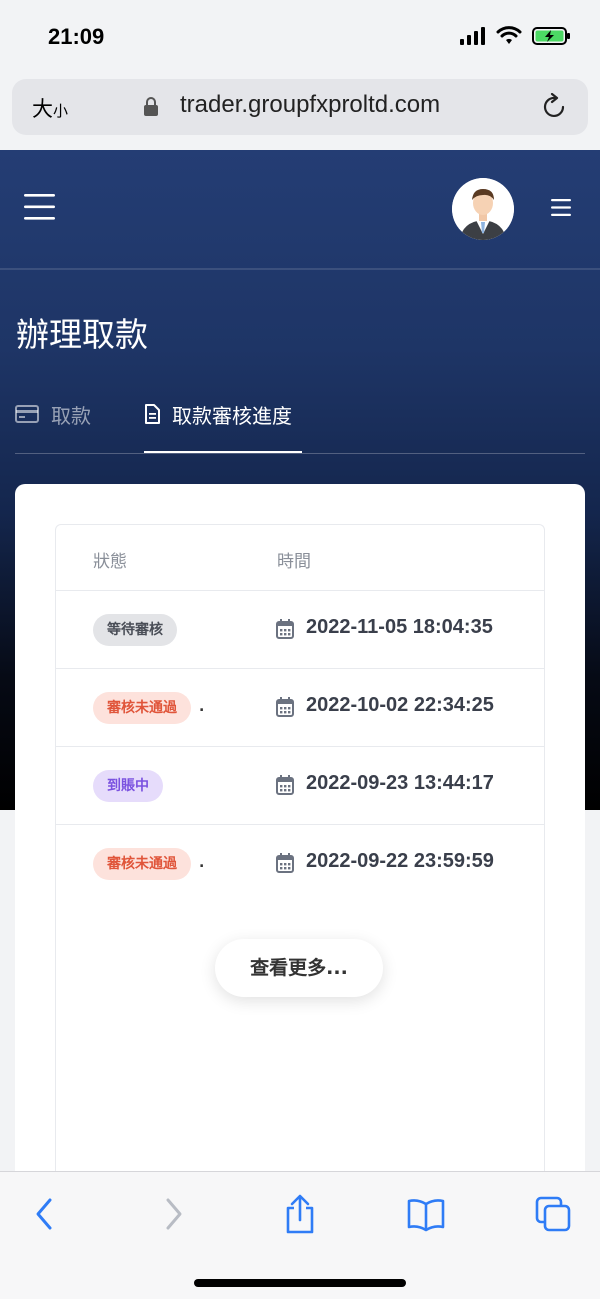 The height and width of the screenshot is (1299, 600). What do you see at coordinates (232, 415) in the screenshot?
I see `tab-withdraw-progress-label: 取款審核進度` at bounding box center [232, 415].